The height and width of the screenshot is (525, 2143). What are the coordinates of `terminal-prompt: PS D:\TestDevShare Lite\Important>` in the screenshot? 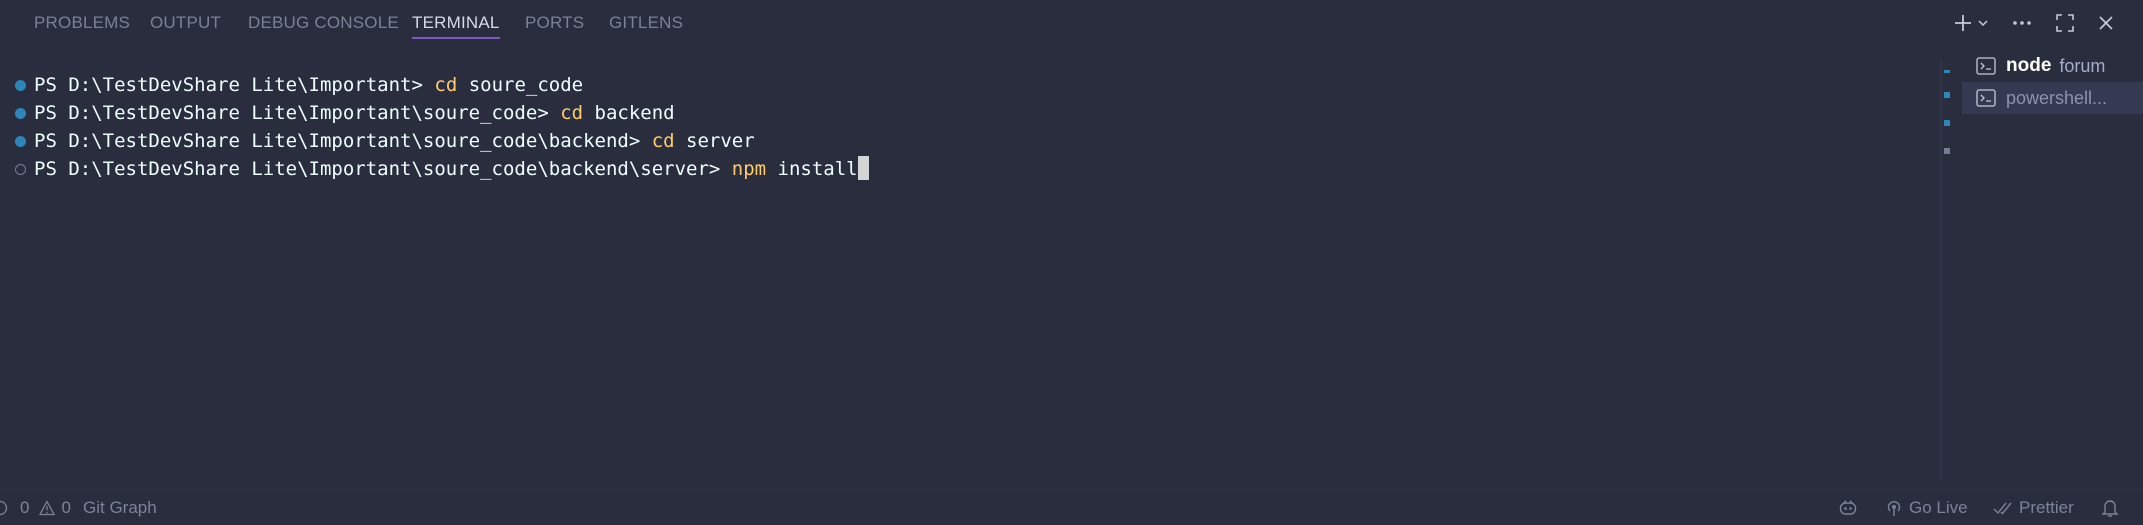 It's located at (234, 85).